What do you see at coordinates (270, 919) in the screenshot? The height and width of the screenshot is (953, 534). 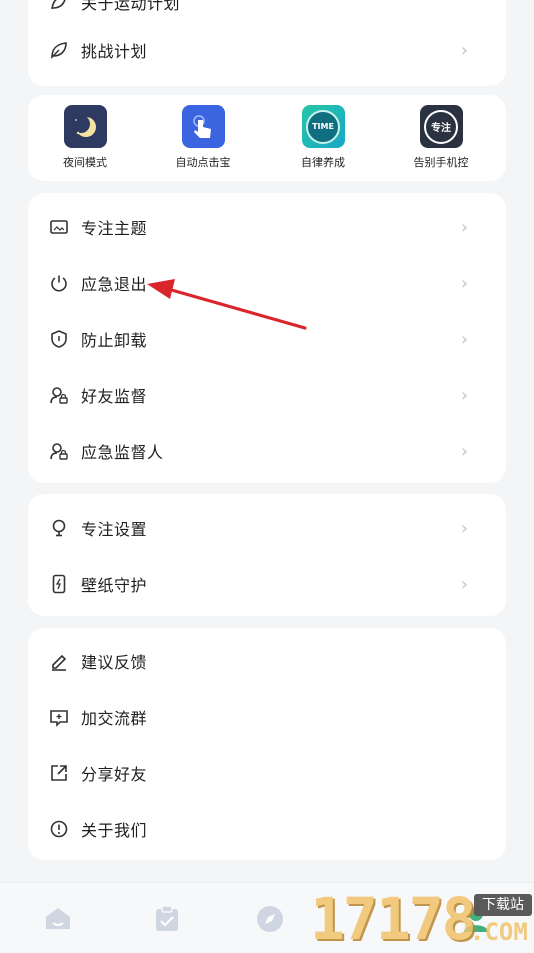 I see `compass-icon` at bounding box center [270, 919].